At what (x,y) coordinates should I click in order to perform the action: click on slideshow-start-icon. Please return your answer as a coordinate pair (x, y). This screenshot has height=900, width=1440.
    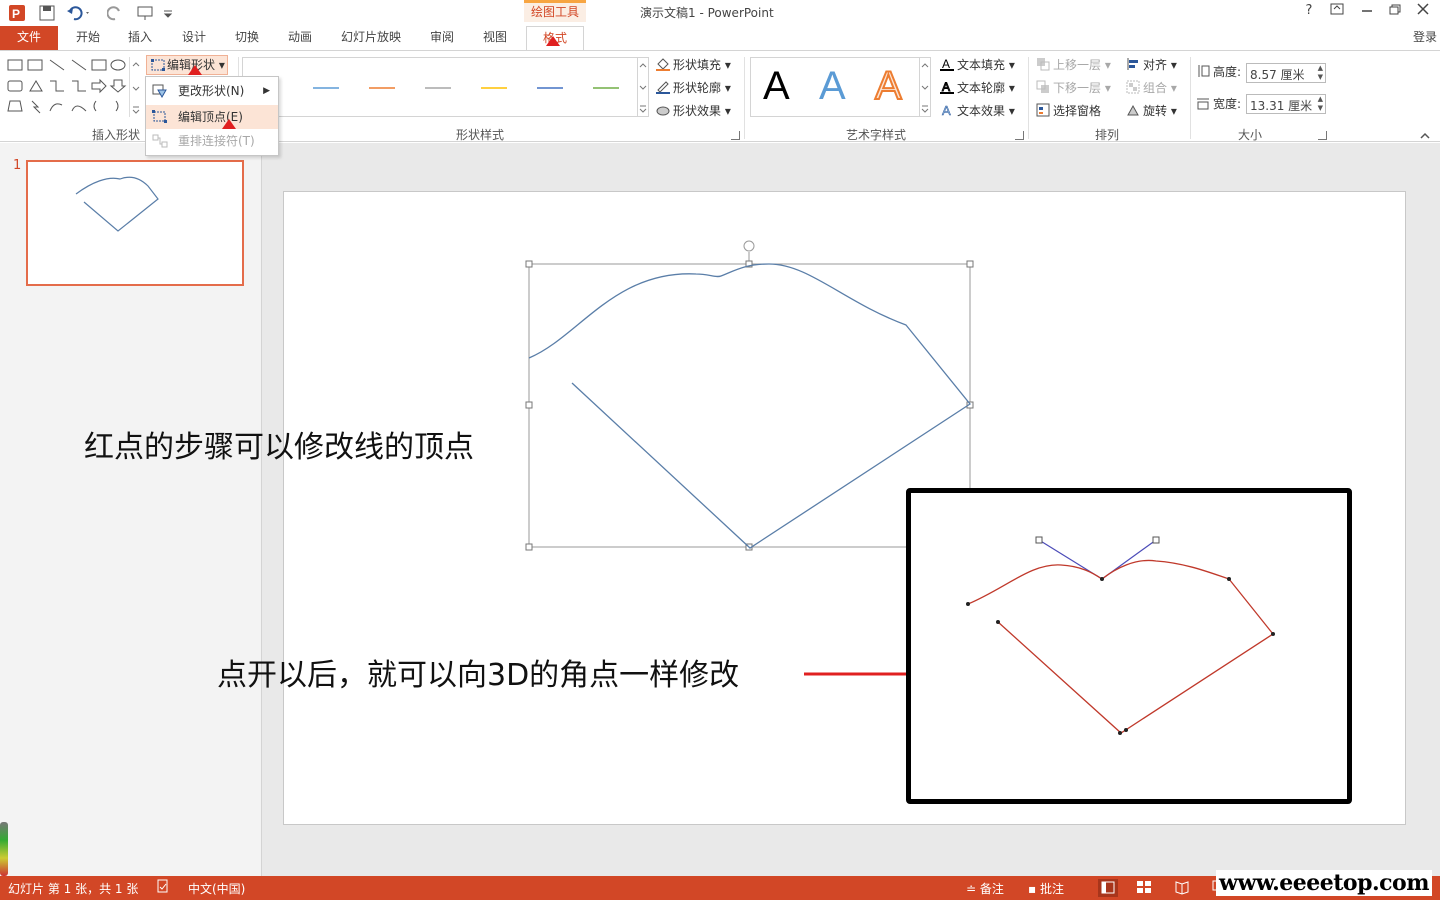
    Looking at the image, I should click on (146, 13).